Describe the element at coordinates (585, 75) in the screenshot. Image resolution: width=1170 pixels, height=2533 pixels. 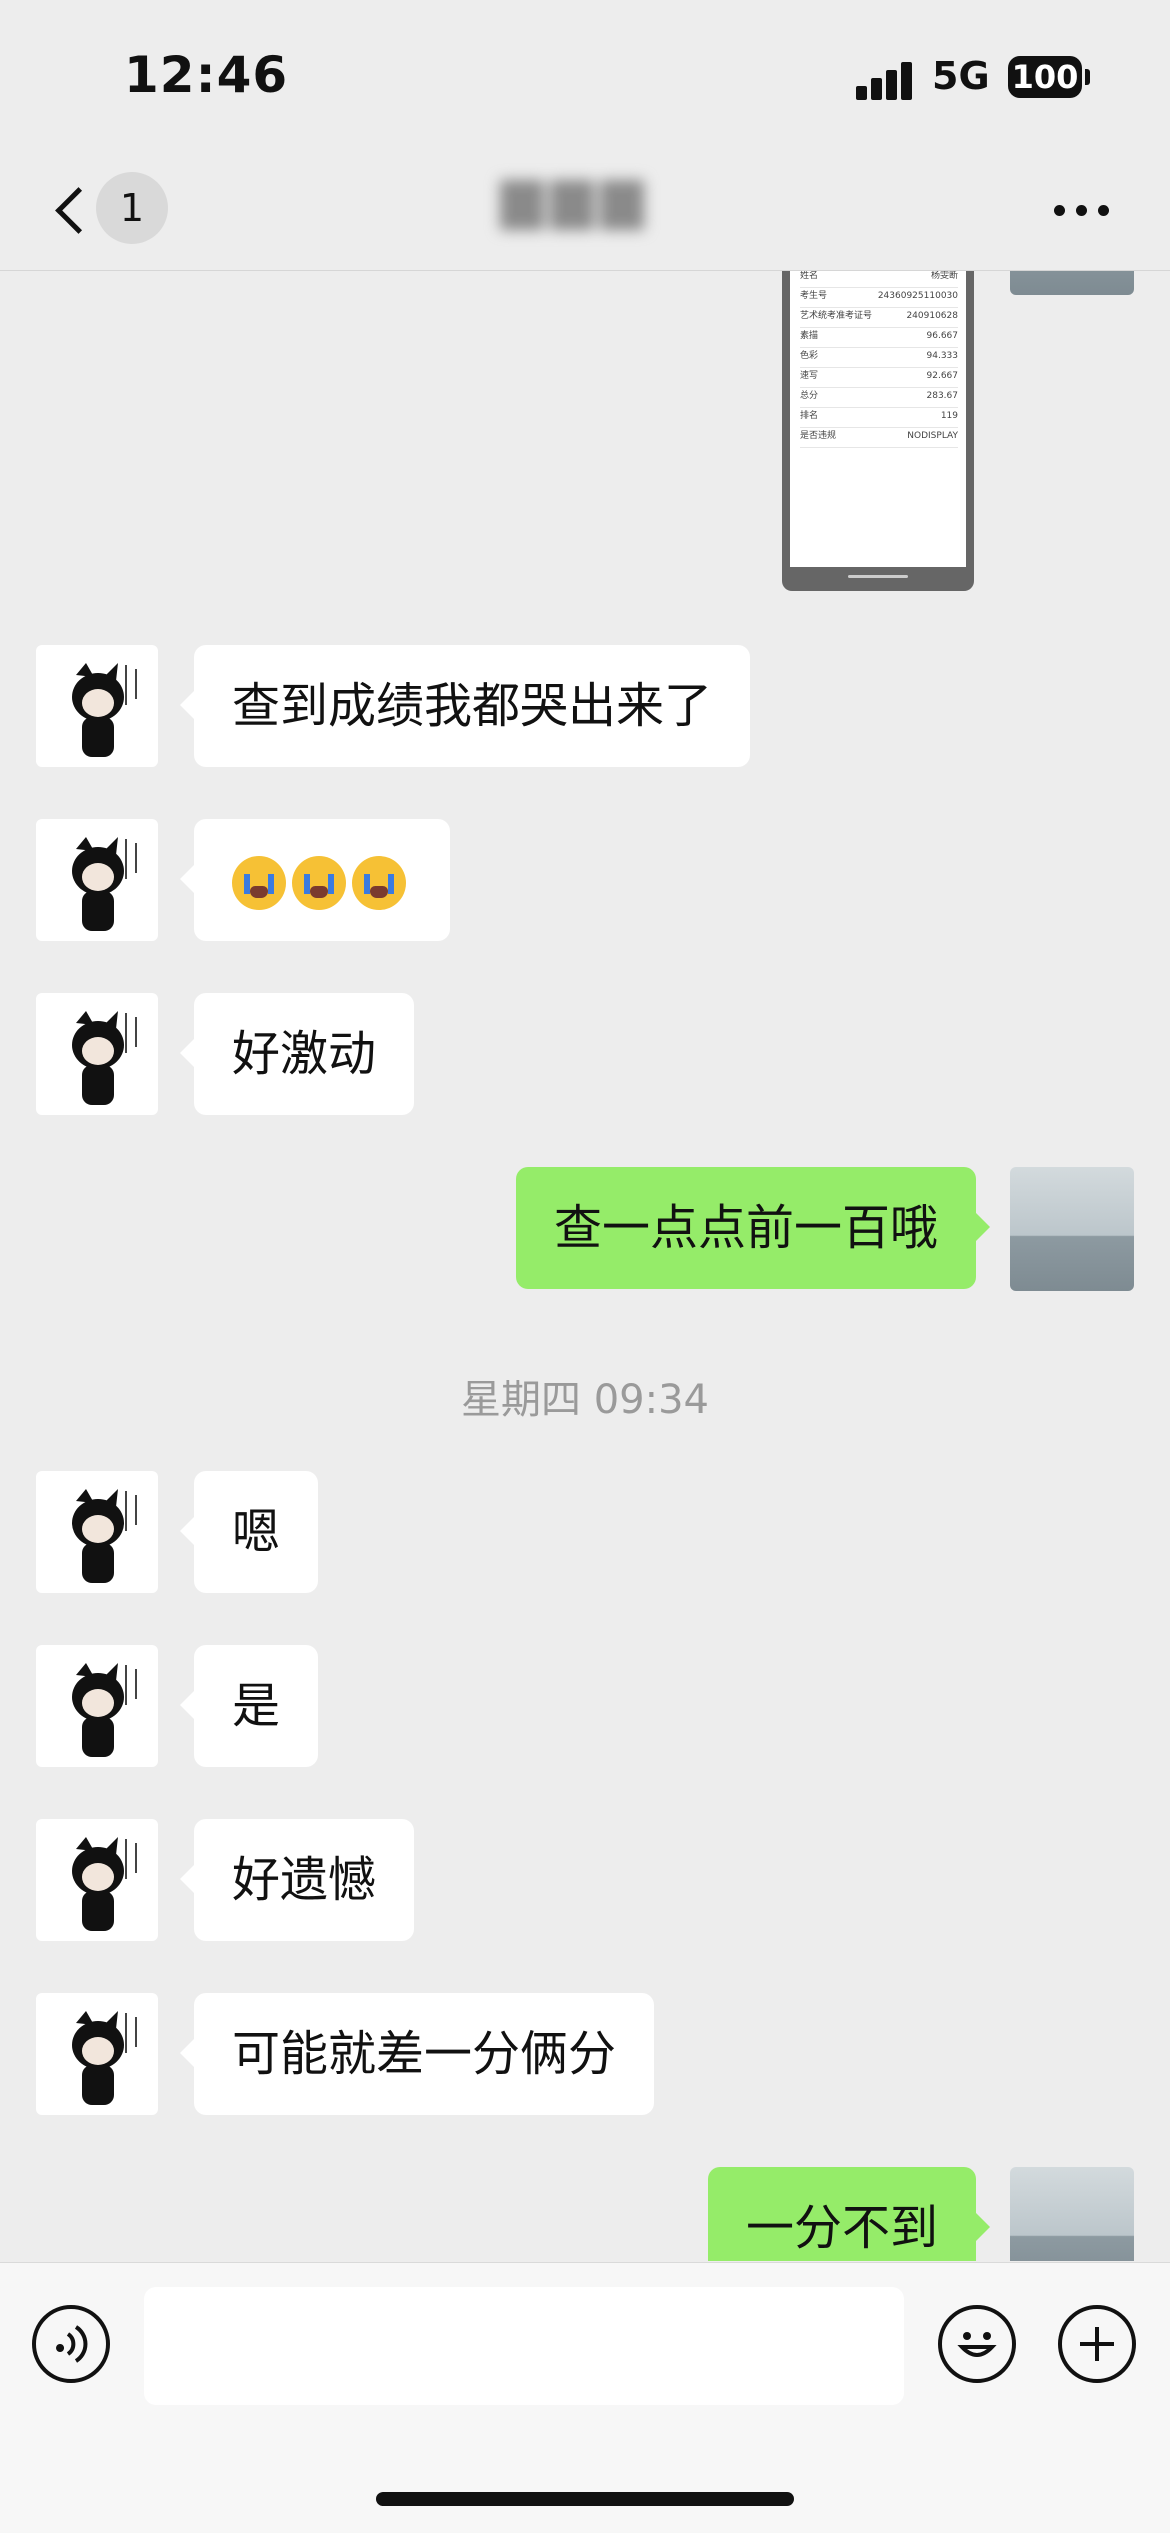
I see `status-bar: 12:46 5G 100` at that location.